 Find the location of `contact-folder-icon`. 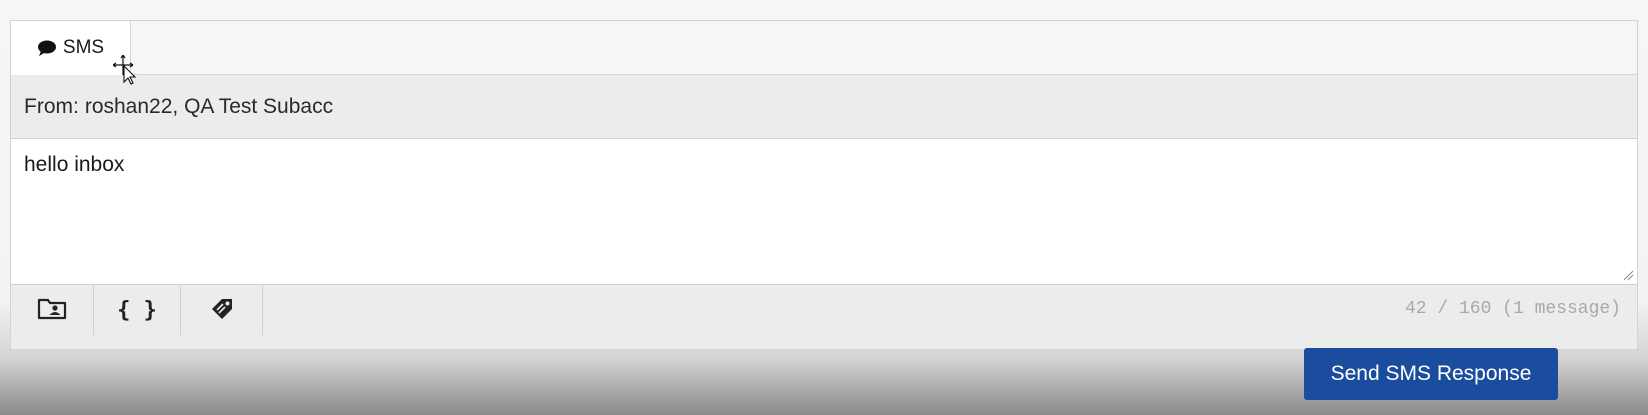

contact-folder-icon is located at coordinates (52, 310).